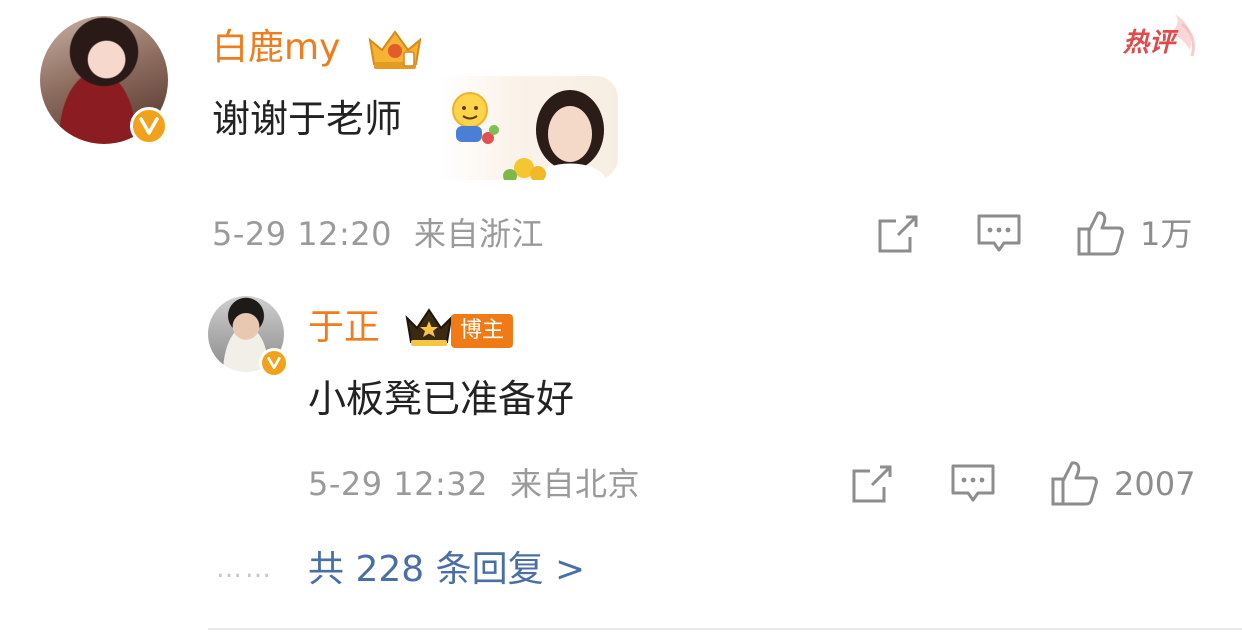 The height and width of the screenshot is (634, 1242). I want to click on reply-location: 来自北京, so click(575, 484).